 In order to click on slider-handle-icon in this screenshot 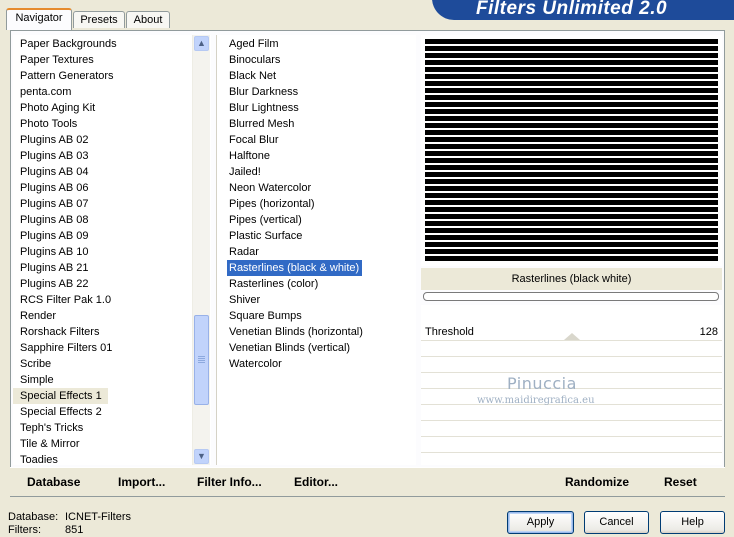, I will do `click(572, 336)`.